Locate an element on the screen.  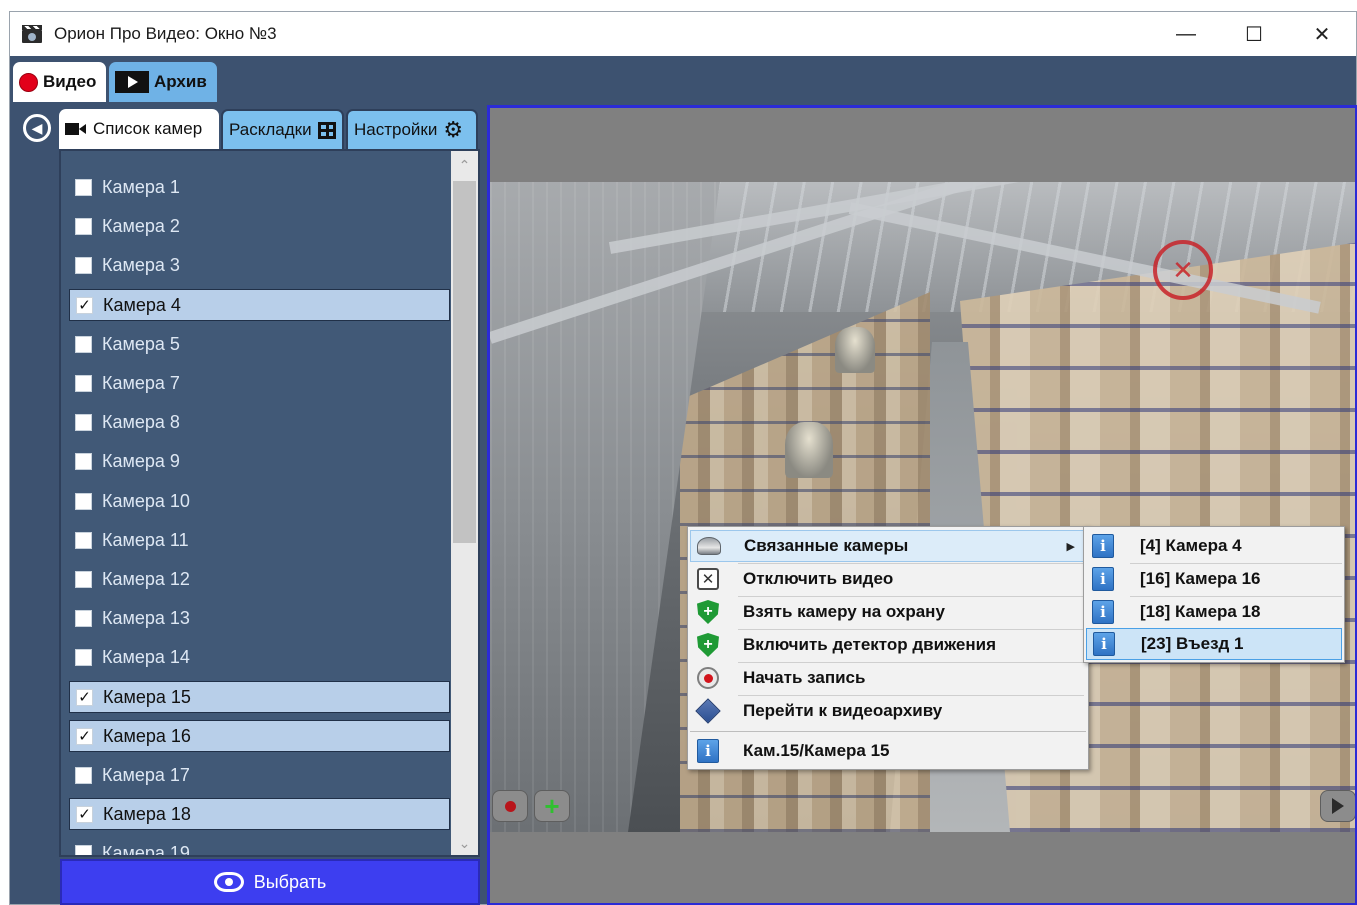
tab-archive-label: Архив is located at coordinates (180, 81).